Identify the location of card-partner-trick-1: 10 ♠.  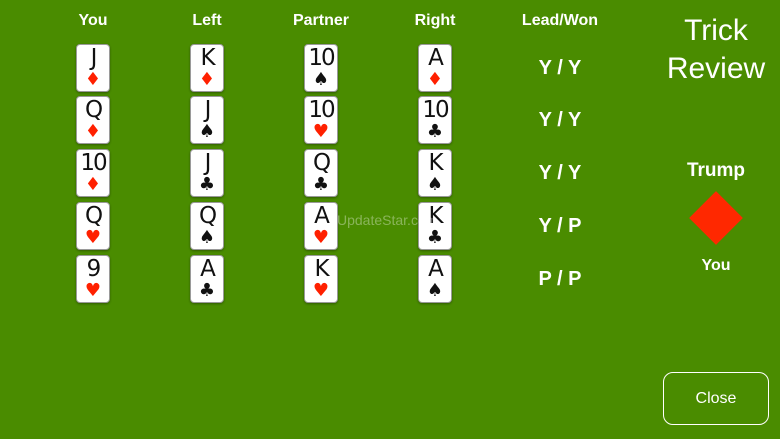
(321, 68).